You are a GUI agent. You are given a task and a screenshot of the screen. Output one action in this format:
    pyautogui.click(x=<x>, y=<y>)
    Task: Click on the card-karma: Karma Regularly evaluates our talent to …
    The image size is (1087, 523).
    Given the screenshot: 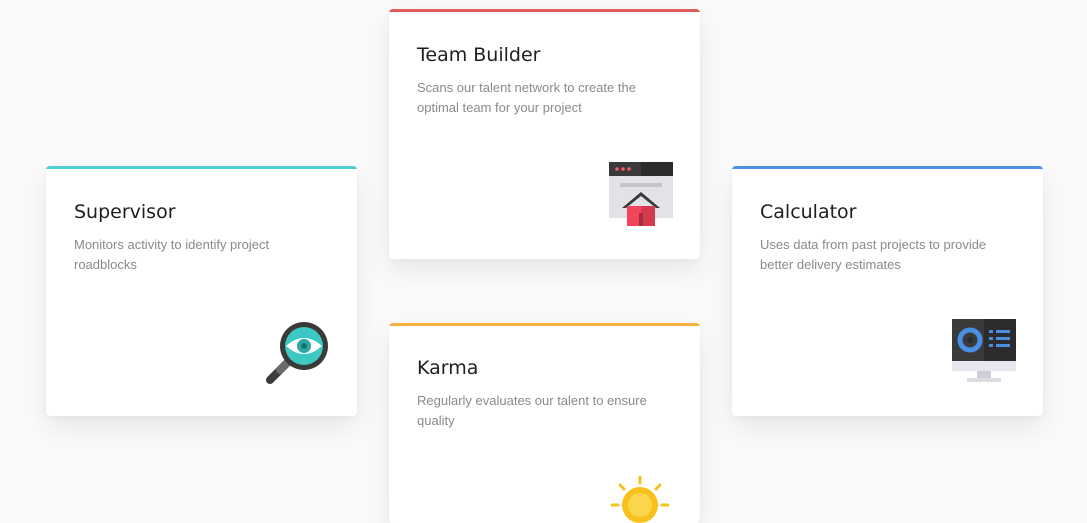 What is the action you would take?
    pyautogui.click(x=544, y=423)
    